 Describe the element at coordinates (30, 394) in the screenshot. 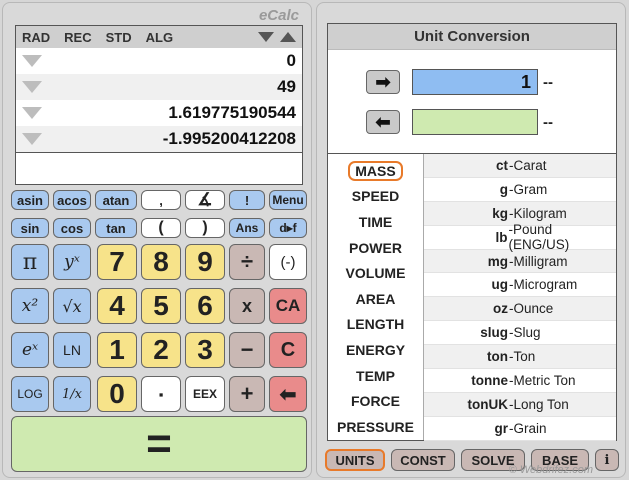

I see `log-button: LOG` at that location.